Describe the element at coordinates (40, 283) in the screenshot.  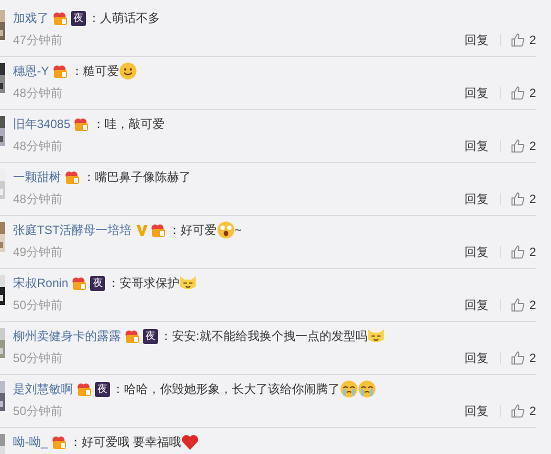
I see `user-name: 宋叔Ronin` at that location.